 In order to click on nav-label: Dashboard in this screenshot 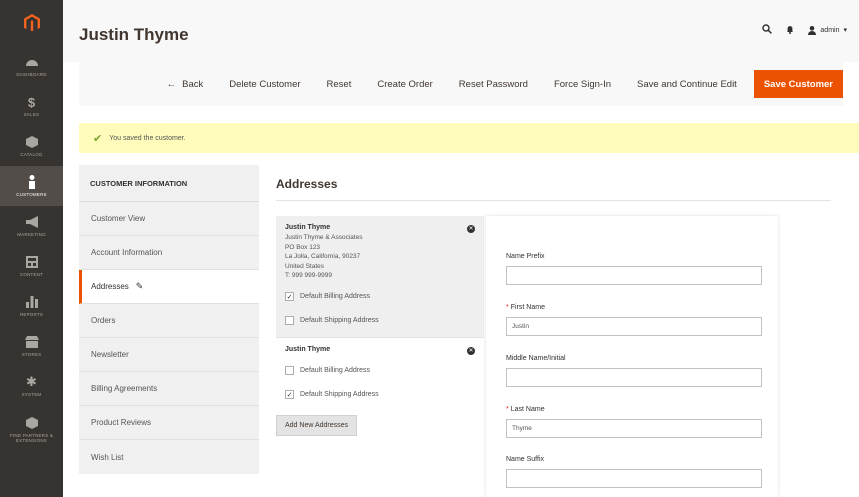, I will do `click(31, 74)`.